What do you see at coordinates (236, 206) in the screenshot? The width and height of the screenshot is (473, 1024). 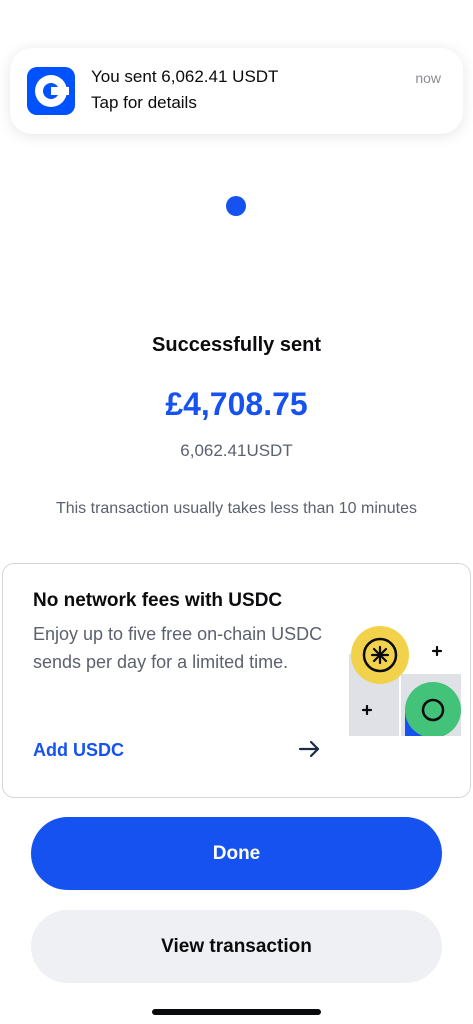 I see `progress-dot-icon` at bounding box center [236, 206].